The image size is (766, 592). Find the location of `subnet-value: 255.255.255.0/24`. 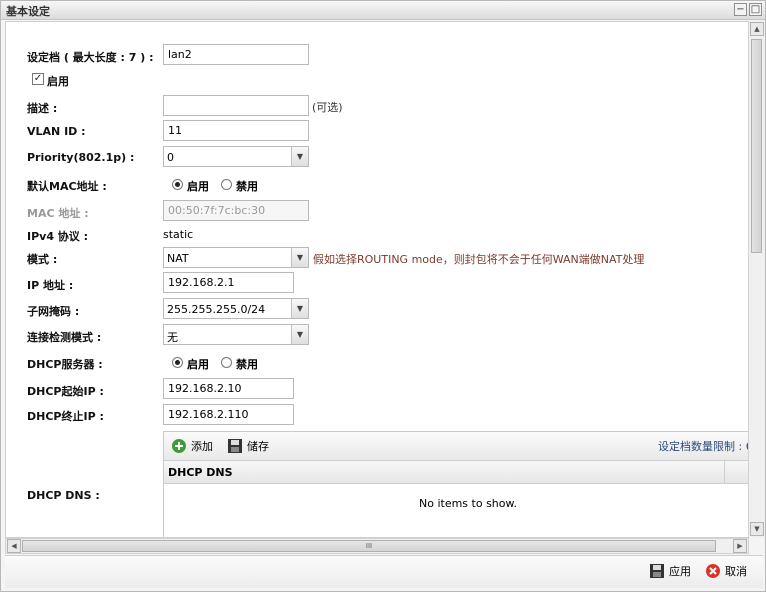

subnet-value: 255.255.255.0/24 is located at coordinates (216, 309).